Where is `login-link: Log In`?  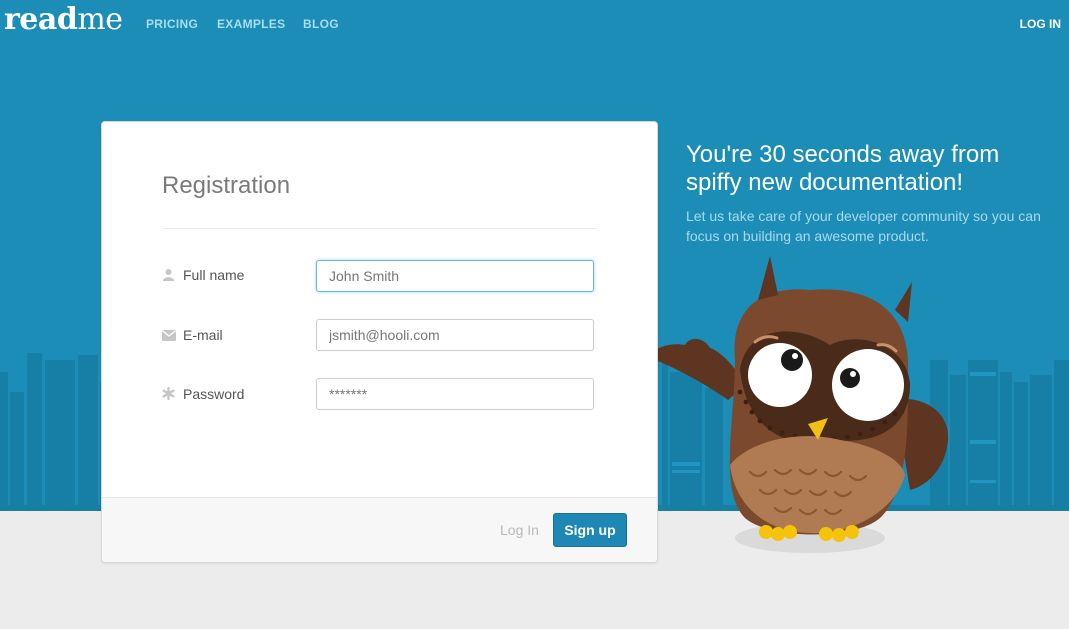
login-link: Log In is located at coordinates (519, 530).